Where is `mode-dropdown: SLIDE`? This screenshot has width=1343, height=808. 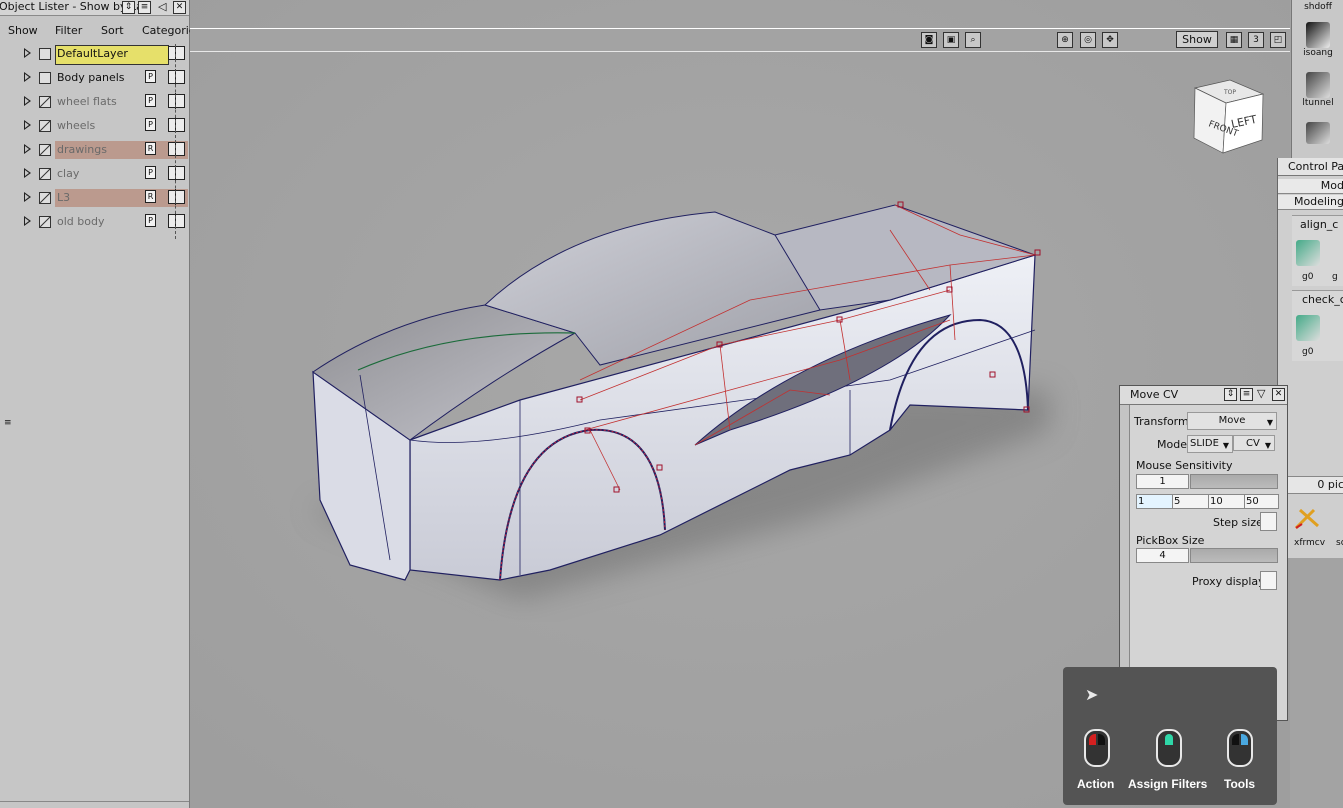
mode-dropdown: SLIDE is located at coordinates (1210, 444).